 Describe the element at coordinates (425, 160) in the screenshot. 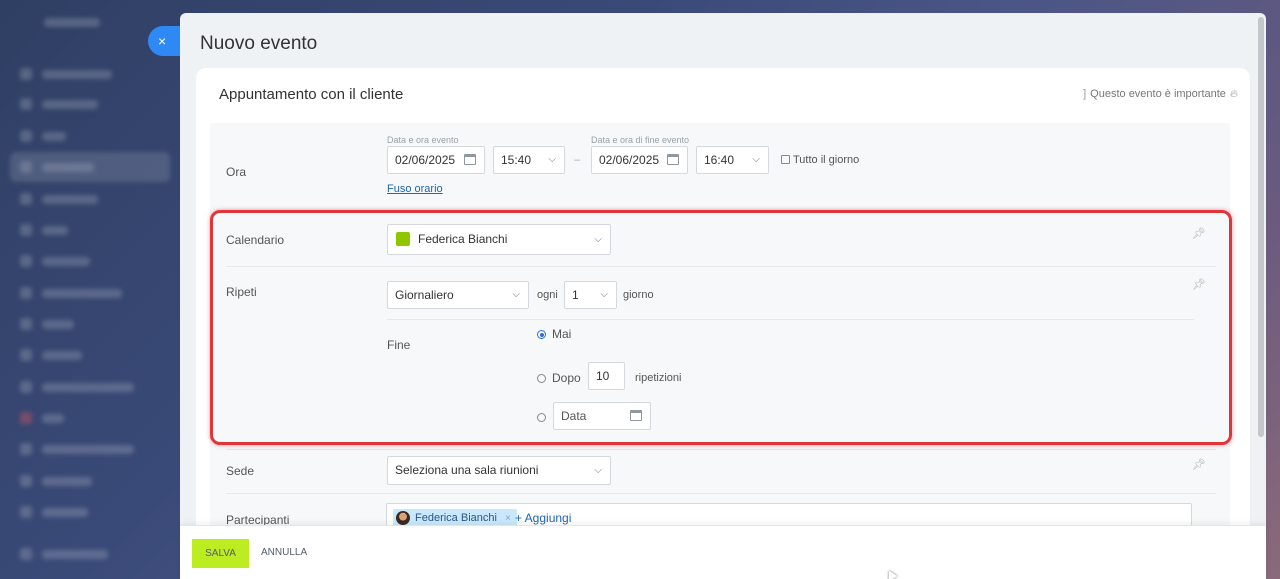

I see `start-date-value: 02/06/2025` at that location.